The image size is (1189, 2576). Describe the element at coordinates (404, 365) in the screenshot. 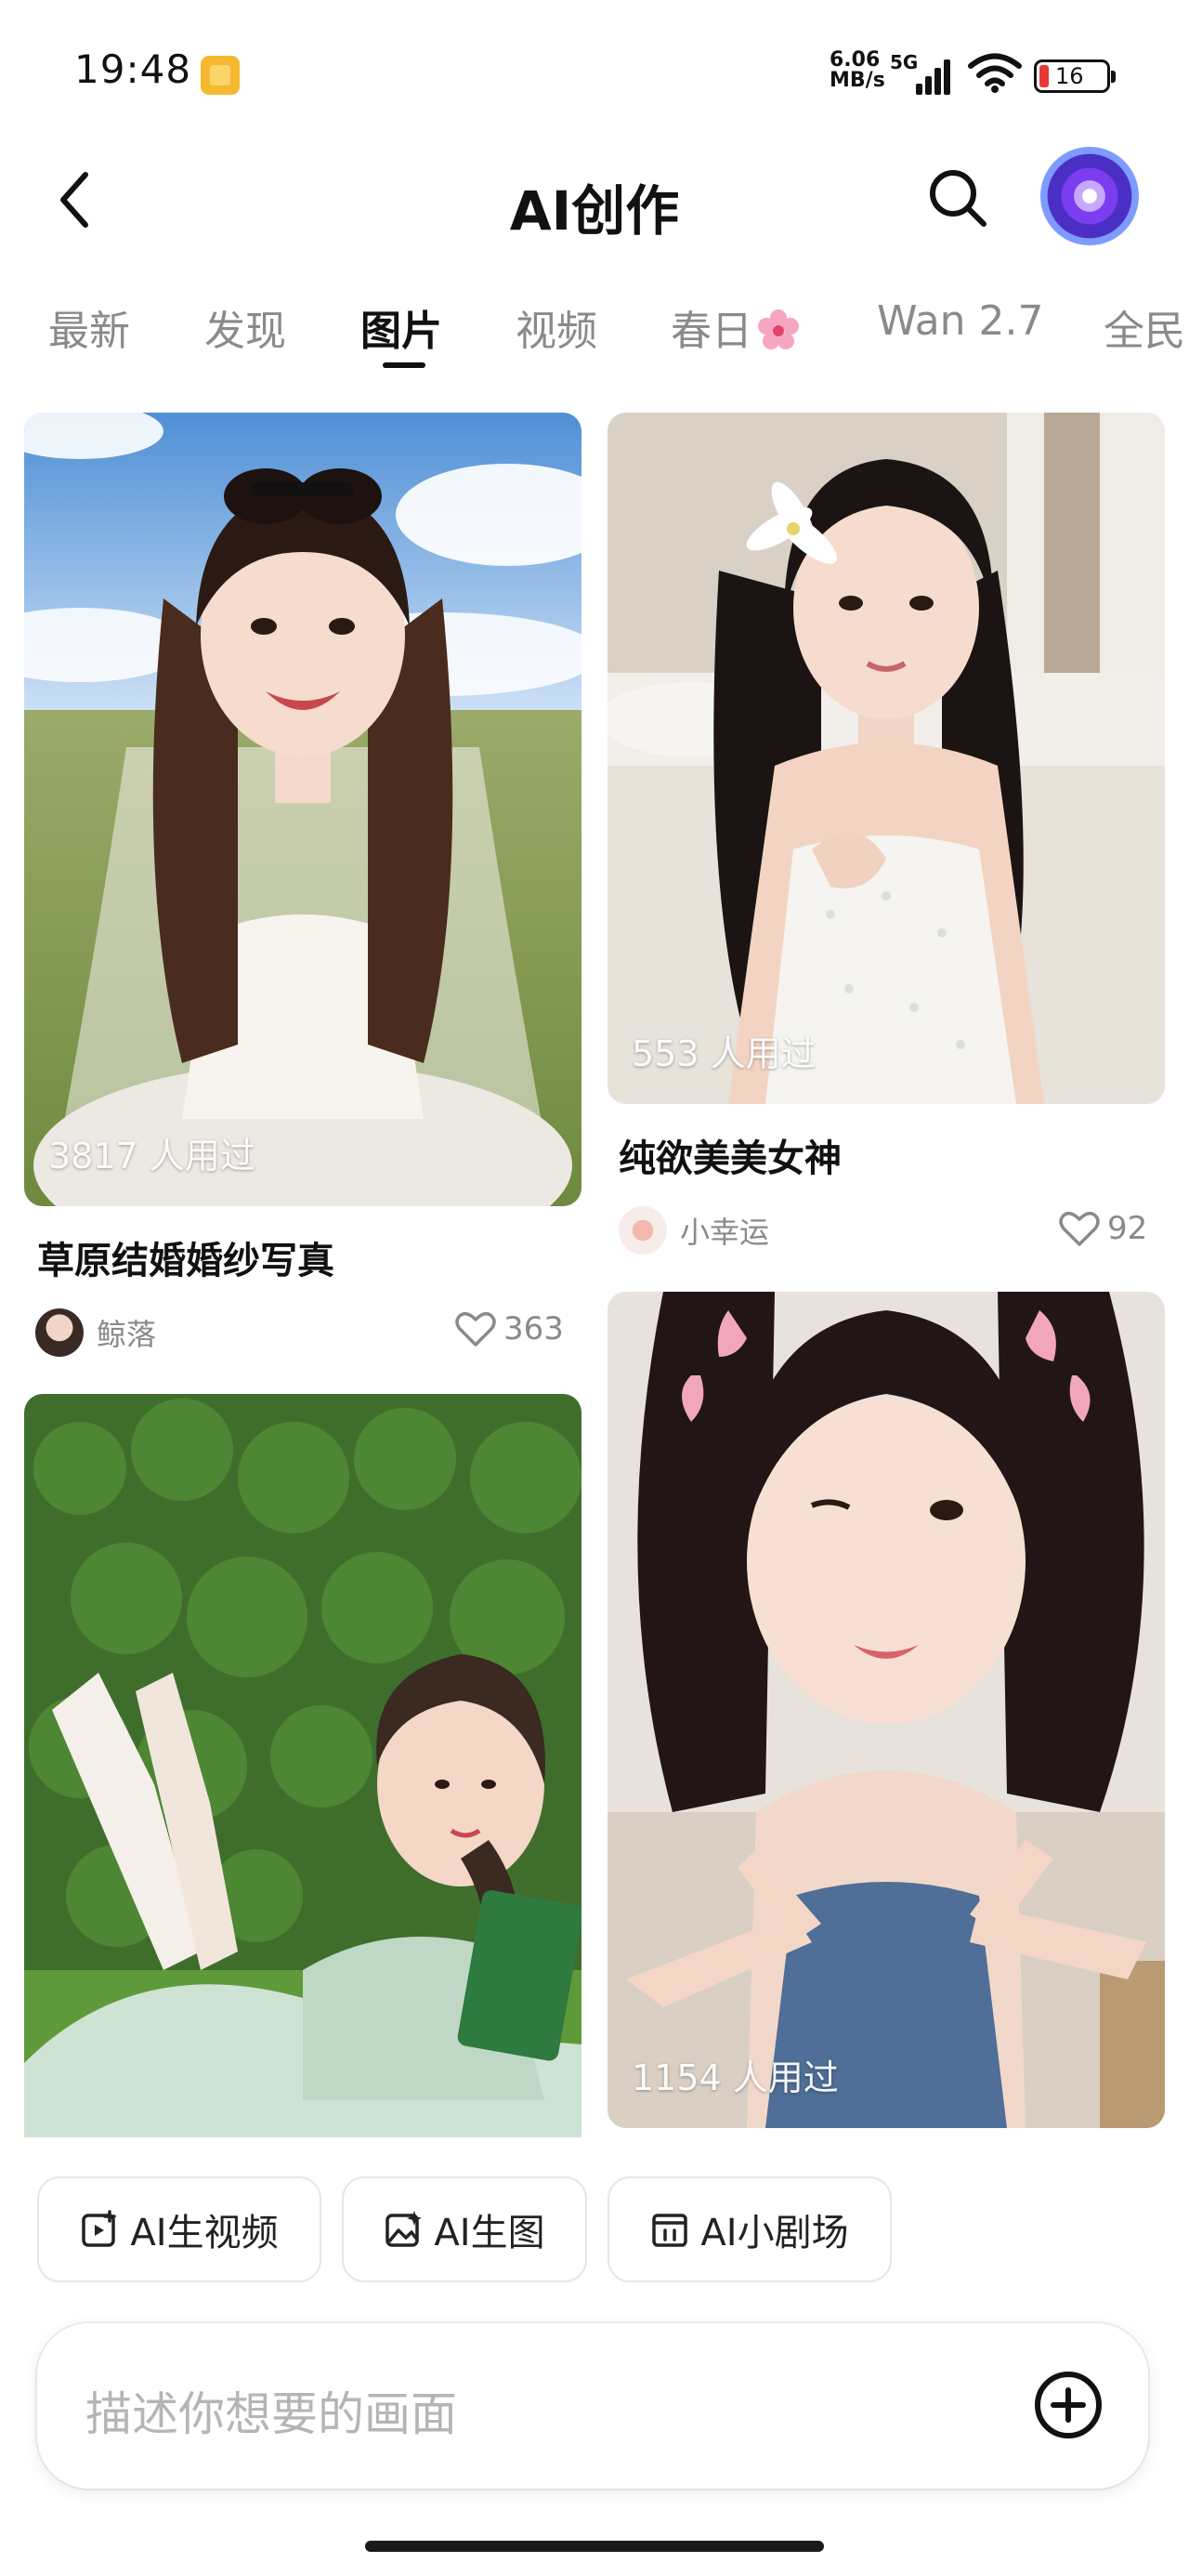

I see `active-tab-indicator` at that location.